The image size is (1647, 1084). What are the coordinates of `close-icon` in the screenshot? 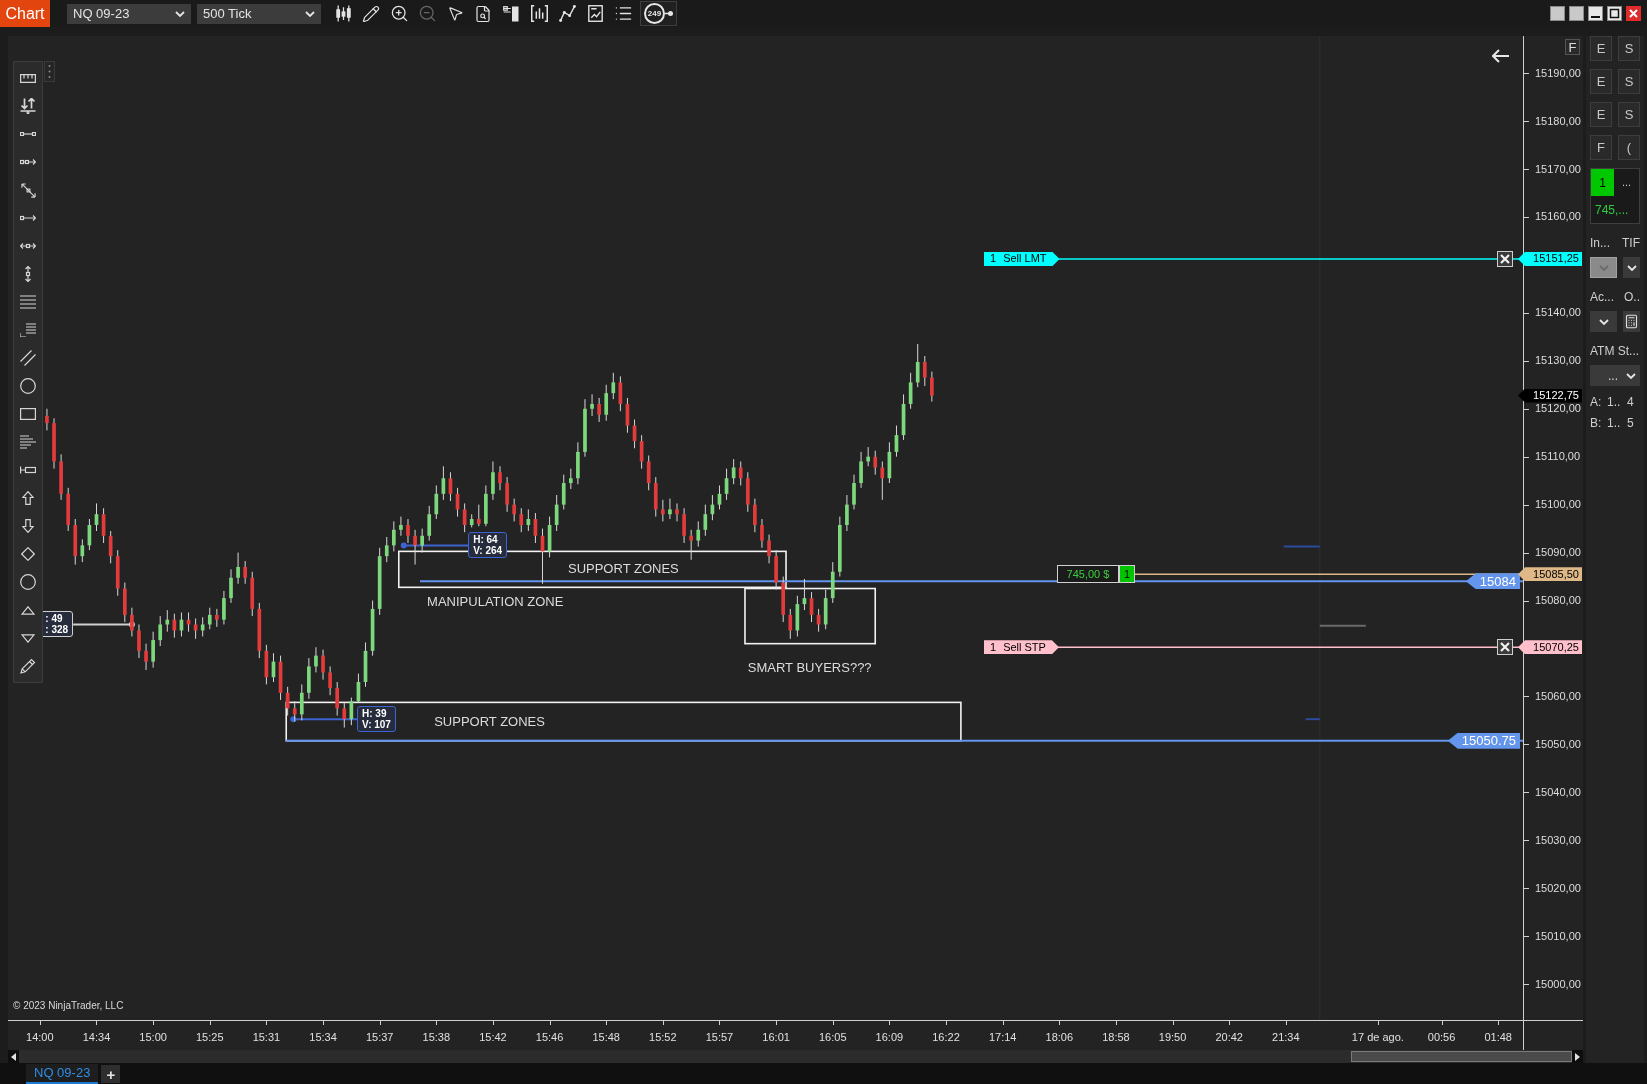 It's located at (1633, 13).